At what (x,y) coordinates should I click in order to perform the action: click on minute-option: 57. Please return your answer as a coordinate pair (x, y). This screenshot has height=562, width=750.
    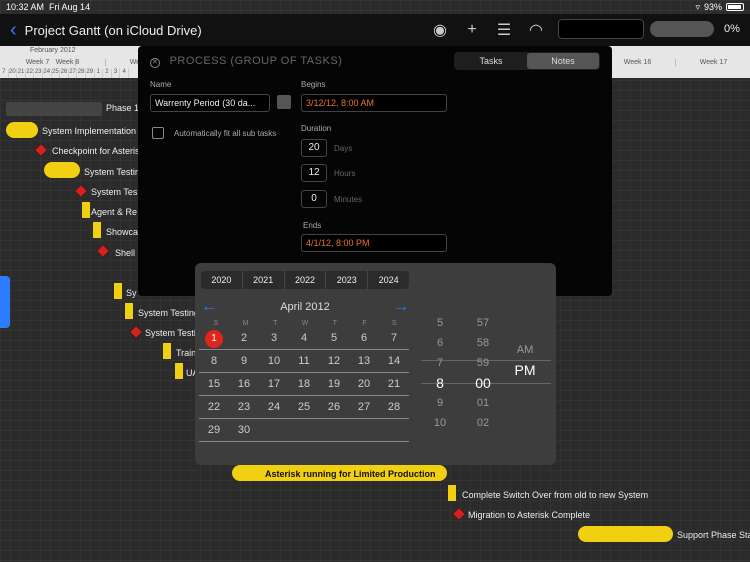
    Looking at the image, I should click on (483, 323).